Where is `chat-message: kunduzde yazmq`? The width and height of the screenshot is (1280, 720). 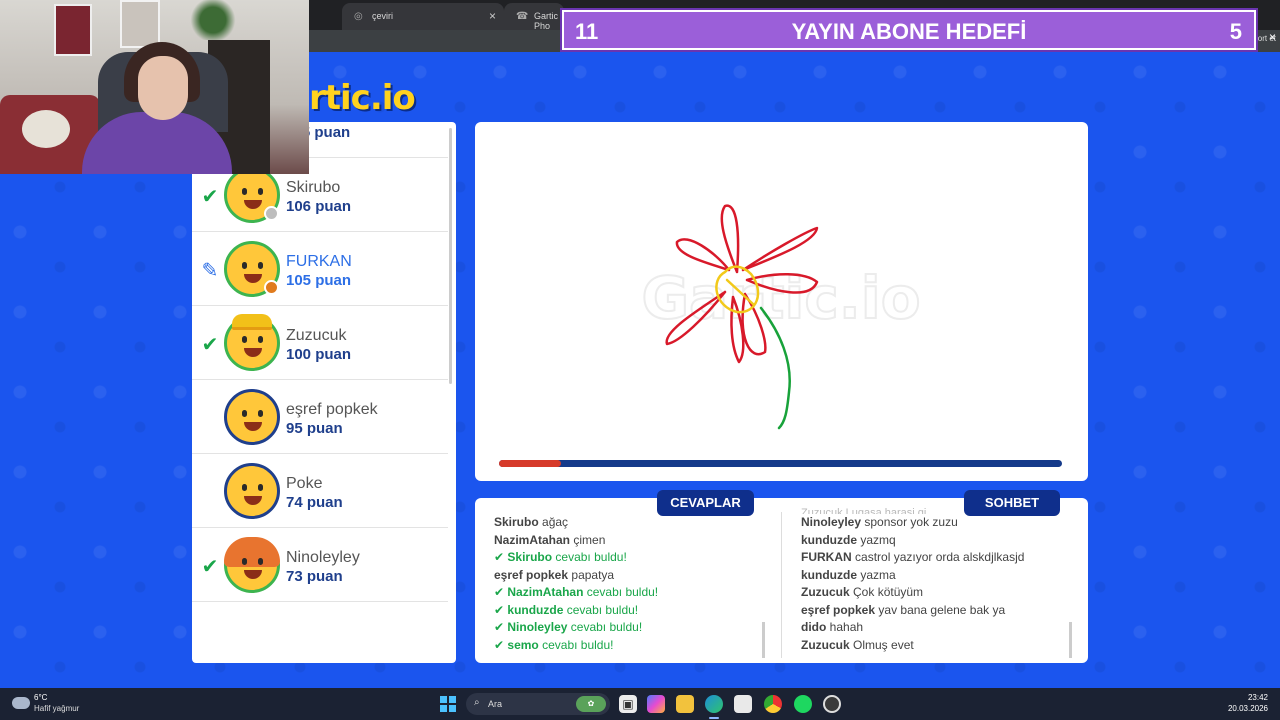 chat-message: kunduzde yazmq is located at coordinates (932, 541).